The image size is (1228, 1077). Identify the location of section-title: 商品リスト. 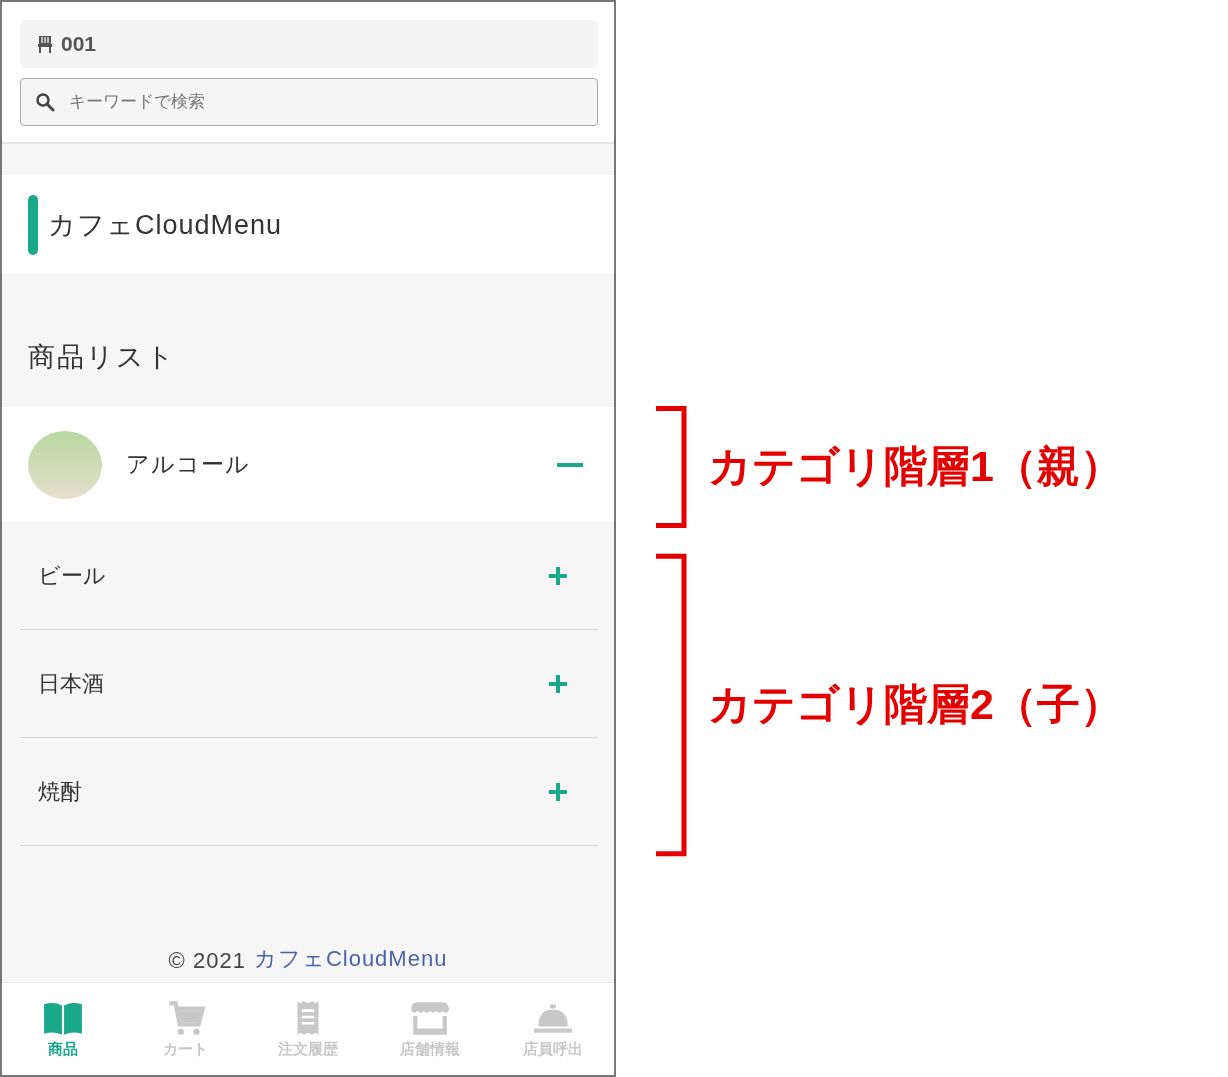
(102, 357).